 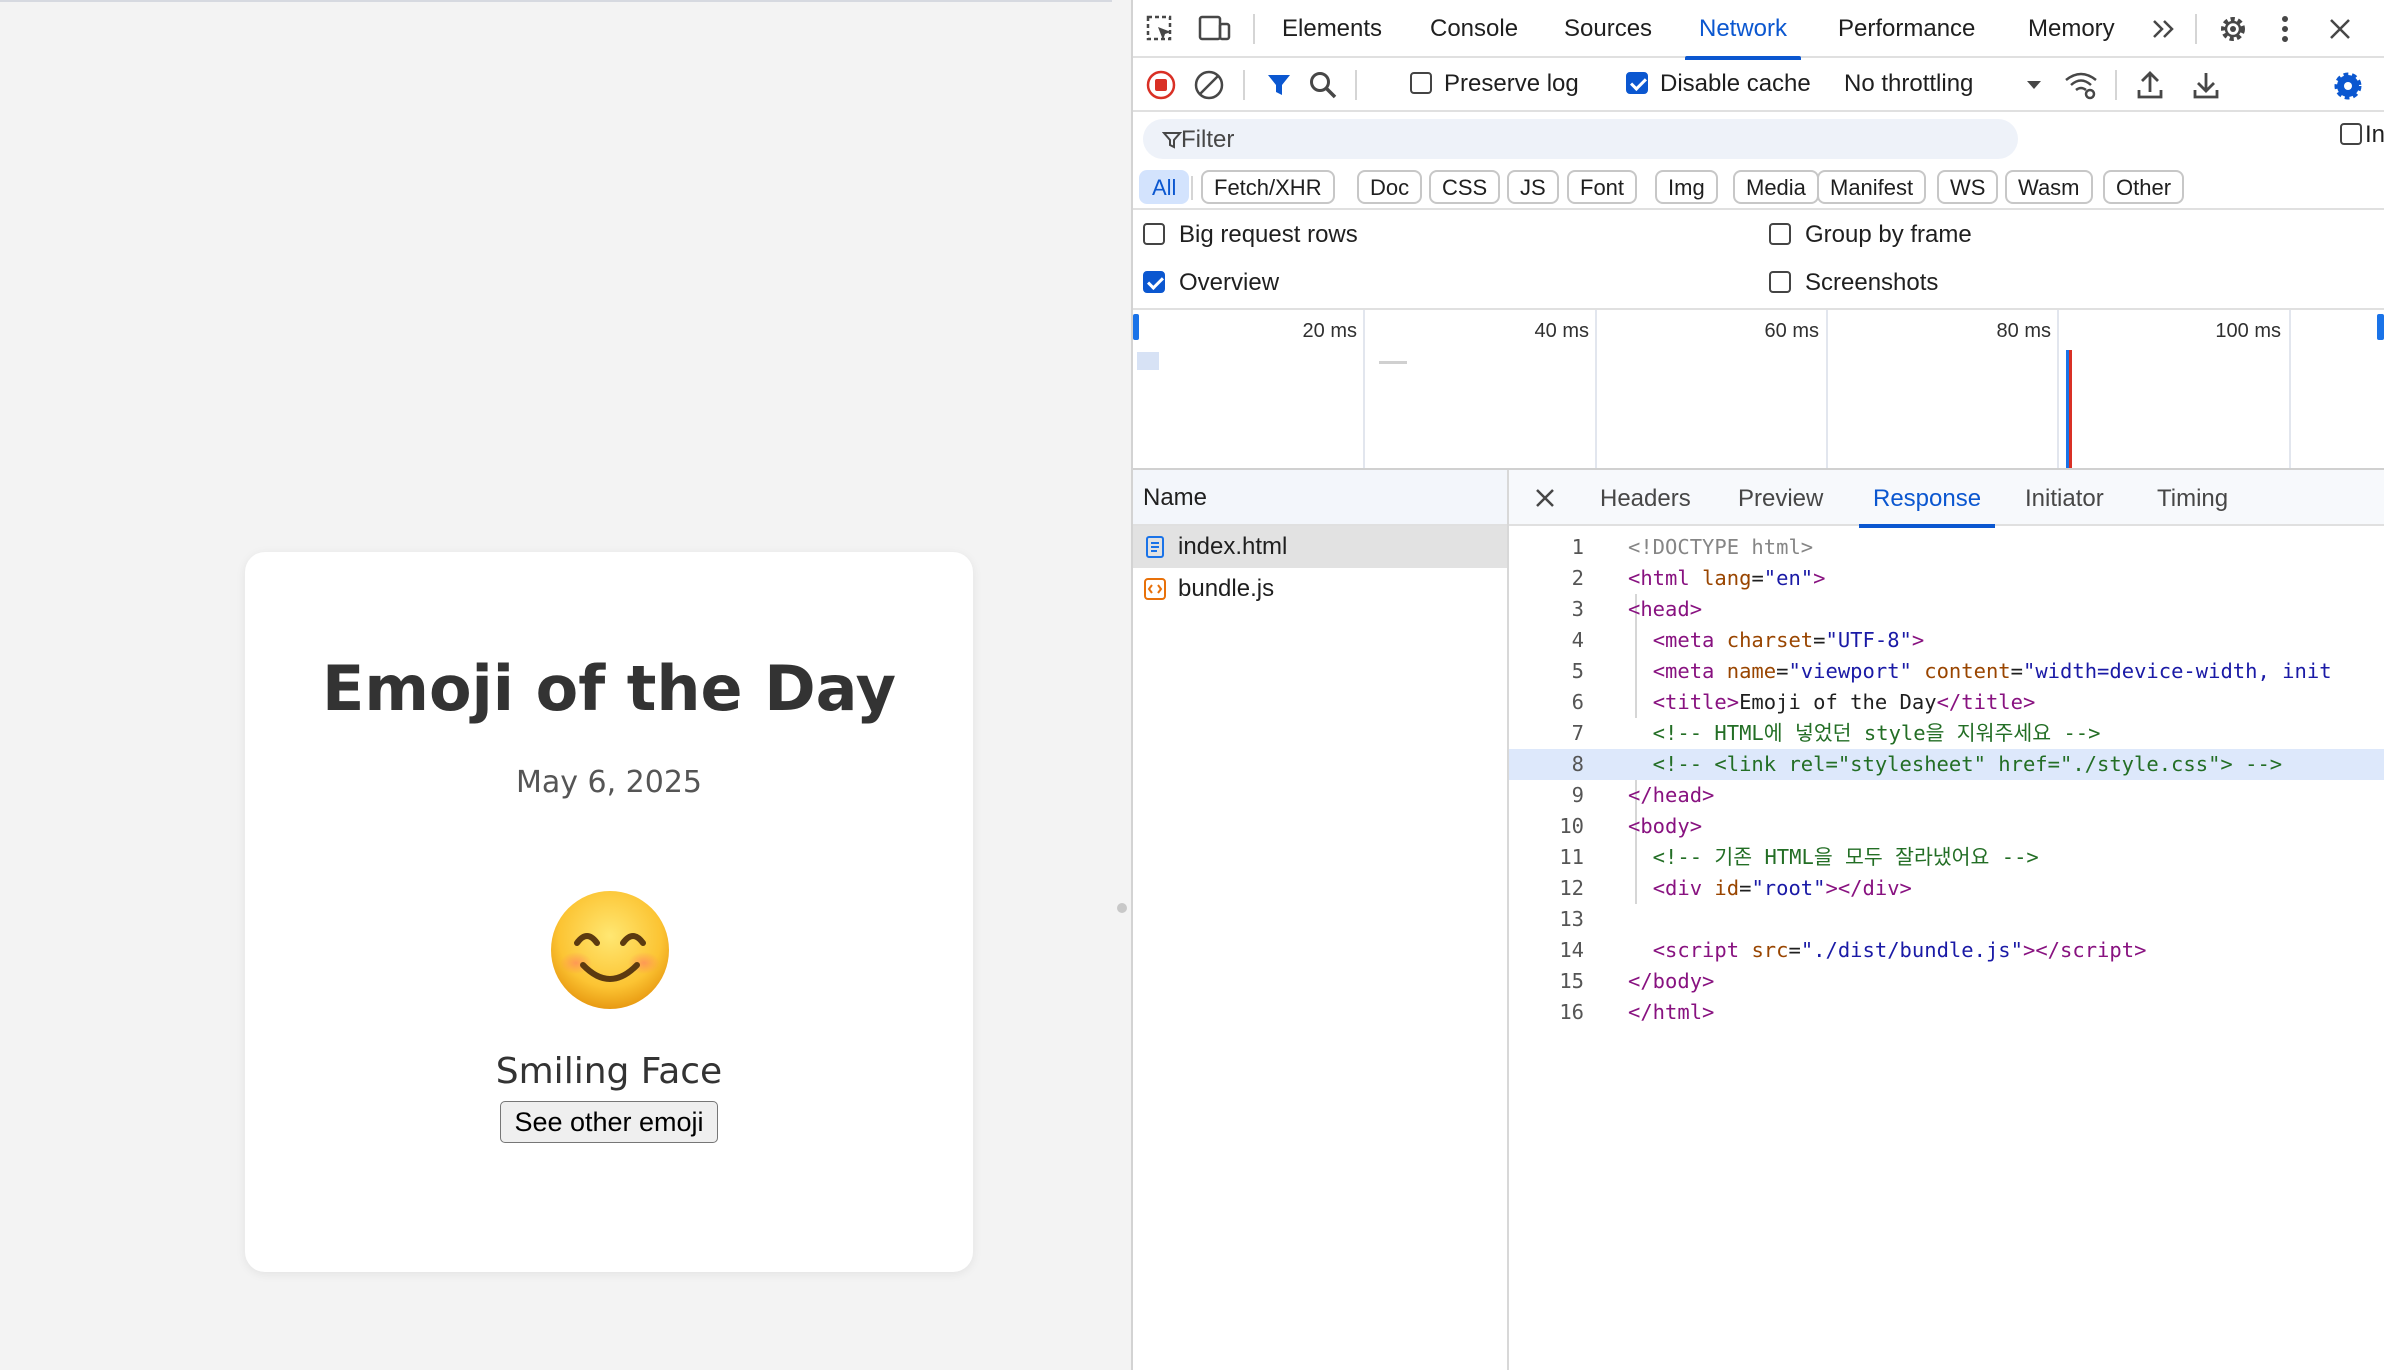 I want to click on code-line: 3 <head>, so click(x=1946, y=609).